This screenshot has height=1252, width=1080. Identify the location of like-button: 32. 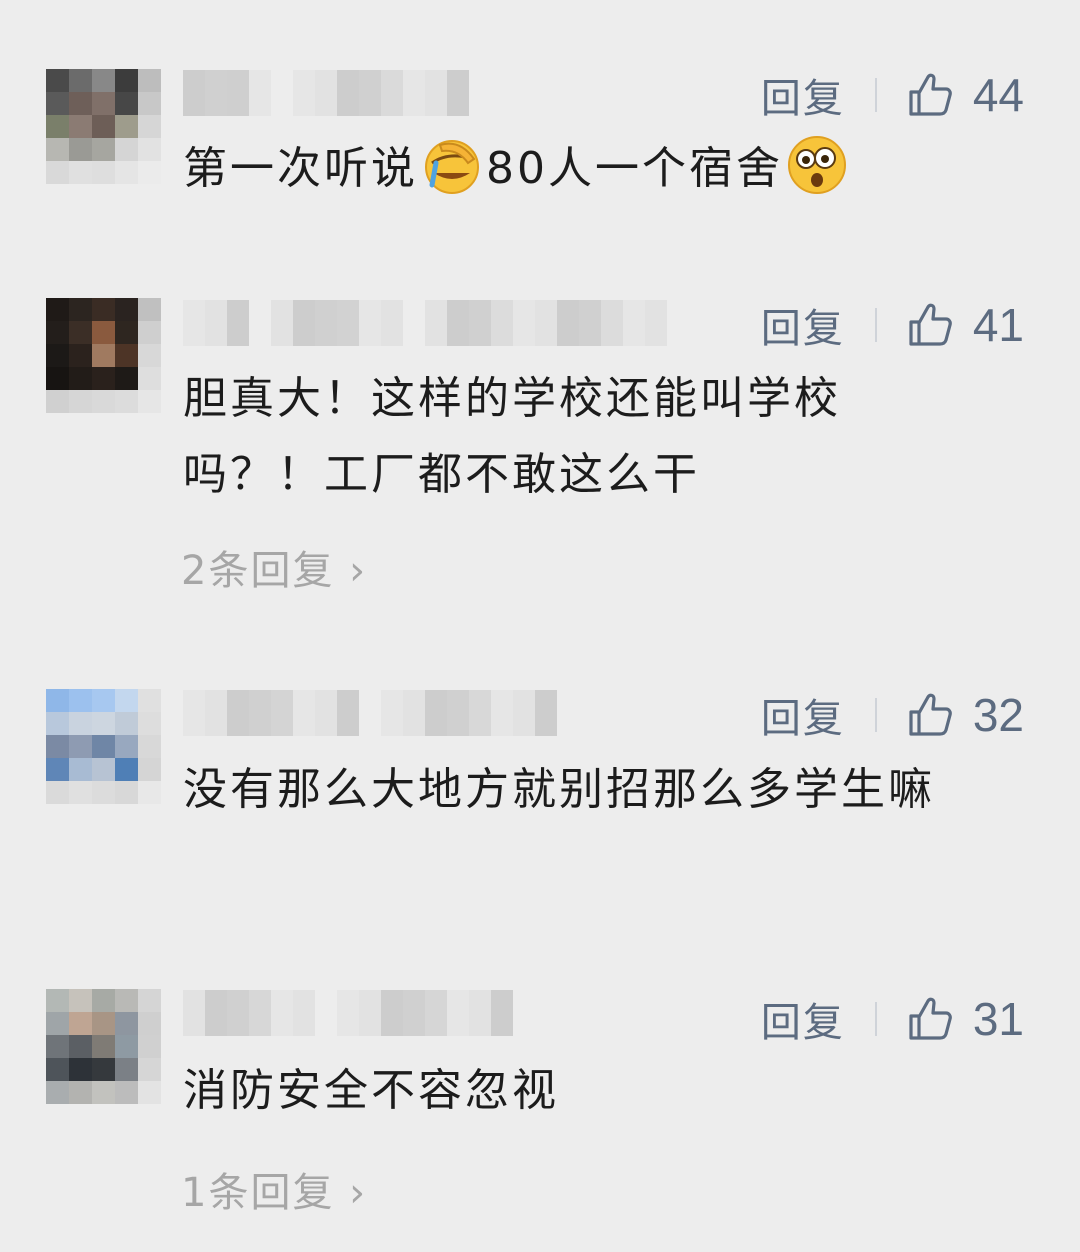
(964, 715).